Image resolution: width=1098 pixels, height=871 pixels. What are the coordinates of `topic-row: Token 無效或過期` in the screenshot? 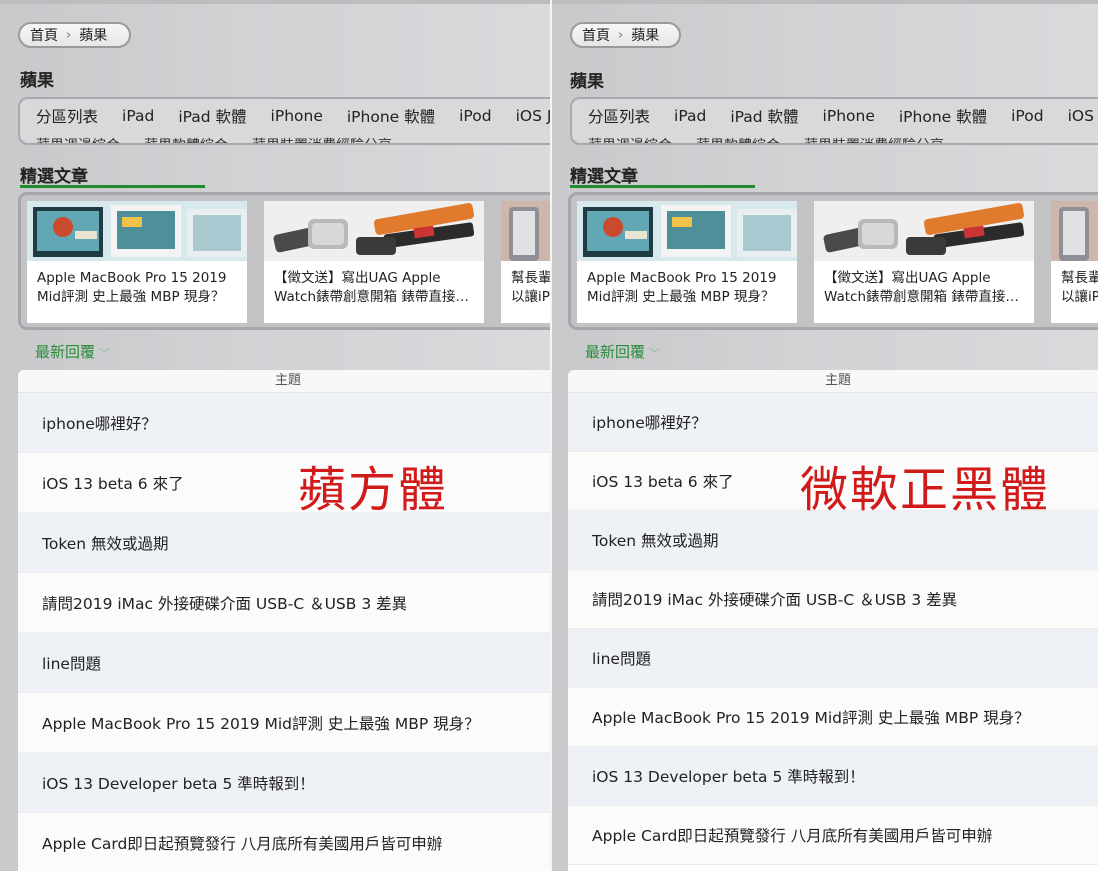 It's located at (284, 543).